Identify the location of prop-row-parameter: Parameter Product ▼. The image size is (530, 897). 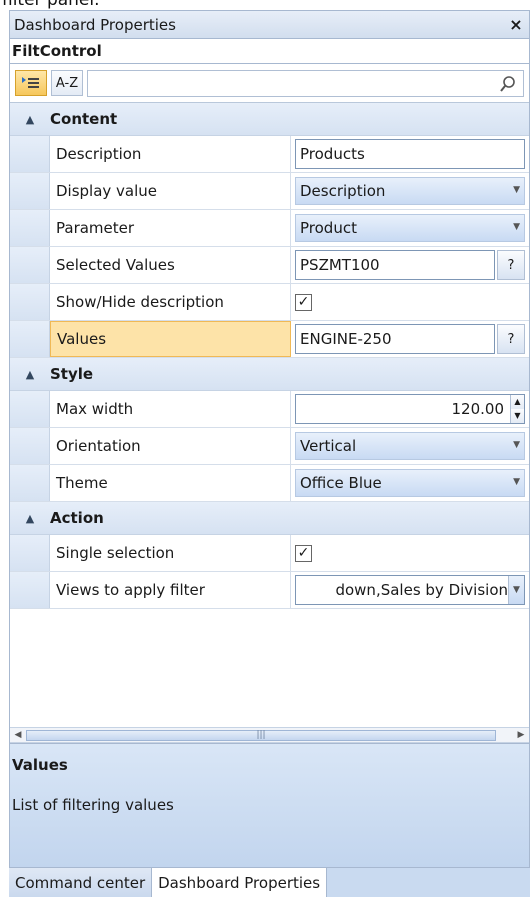
(269, 228).